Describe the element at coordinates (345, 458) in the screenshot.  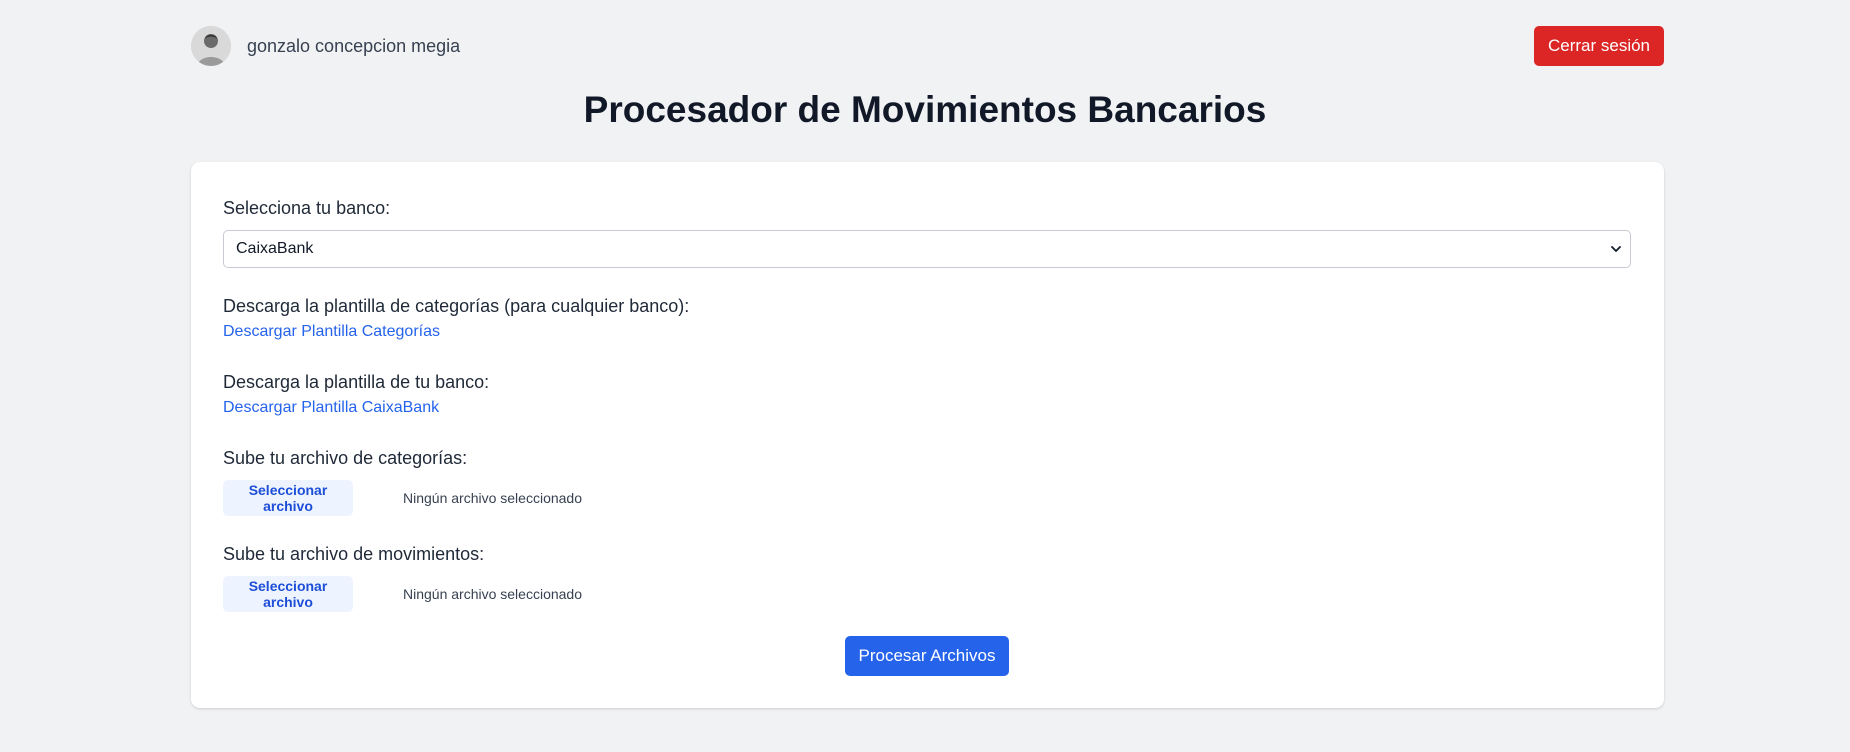
I see `categories-upload-label: Sube tu archivo de categorías:` at that location.